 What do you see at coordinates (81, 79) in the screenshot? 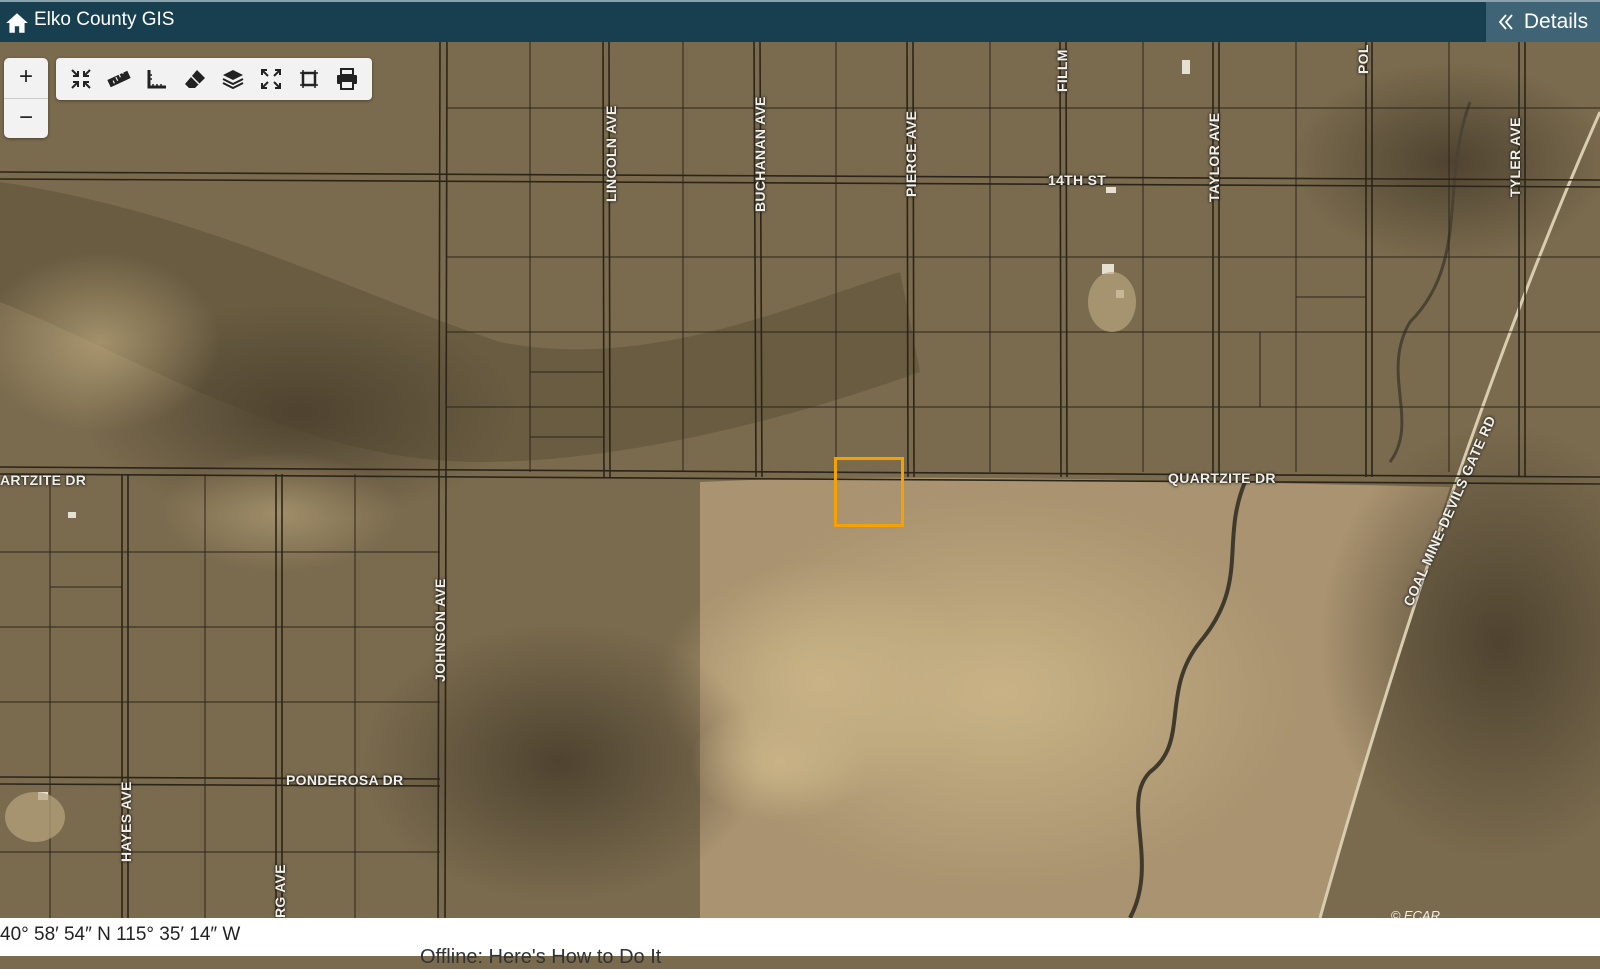
I see `collapse-icon` at bounding box center [81, 79].